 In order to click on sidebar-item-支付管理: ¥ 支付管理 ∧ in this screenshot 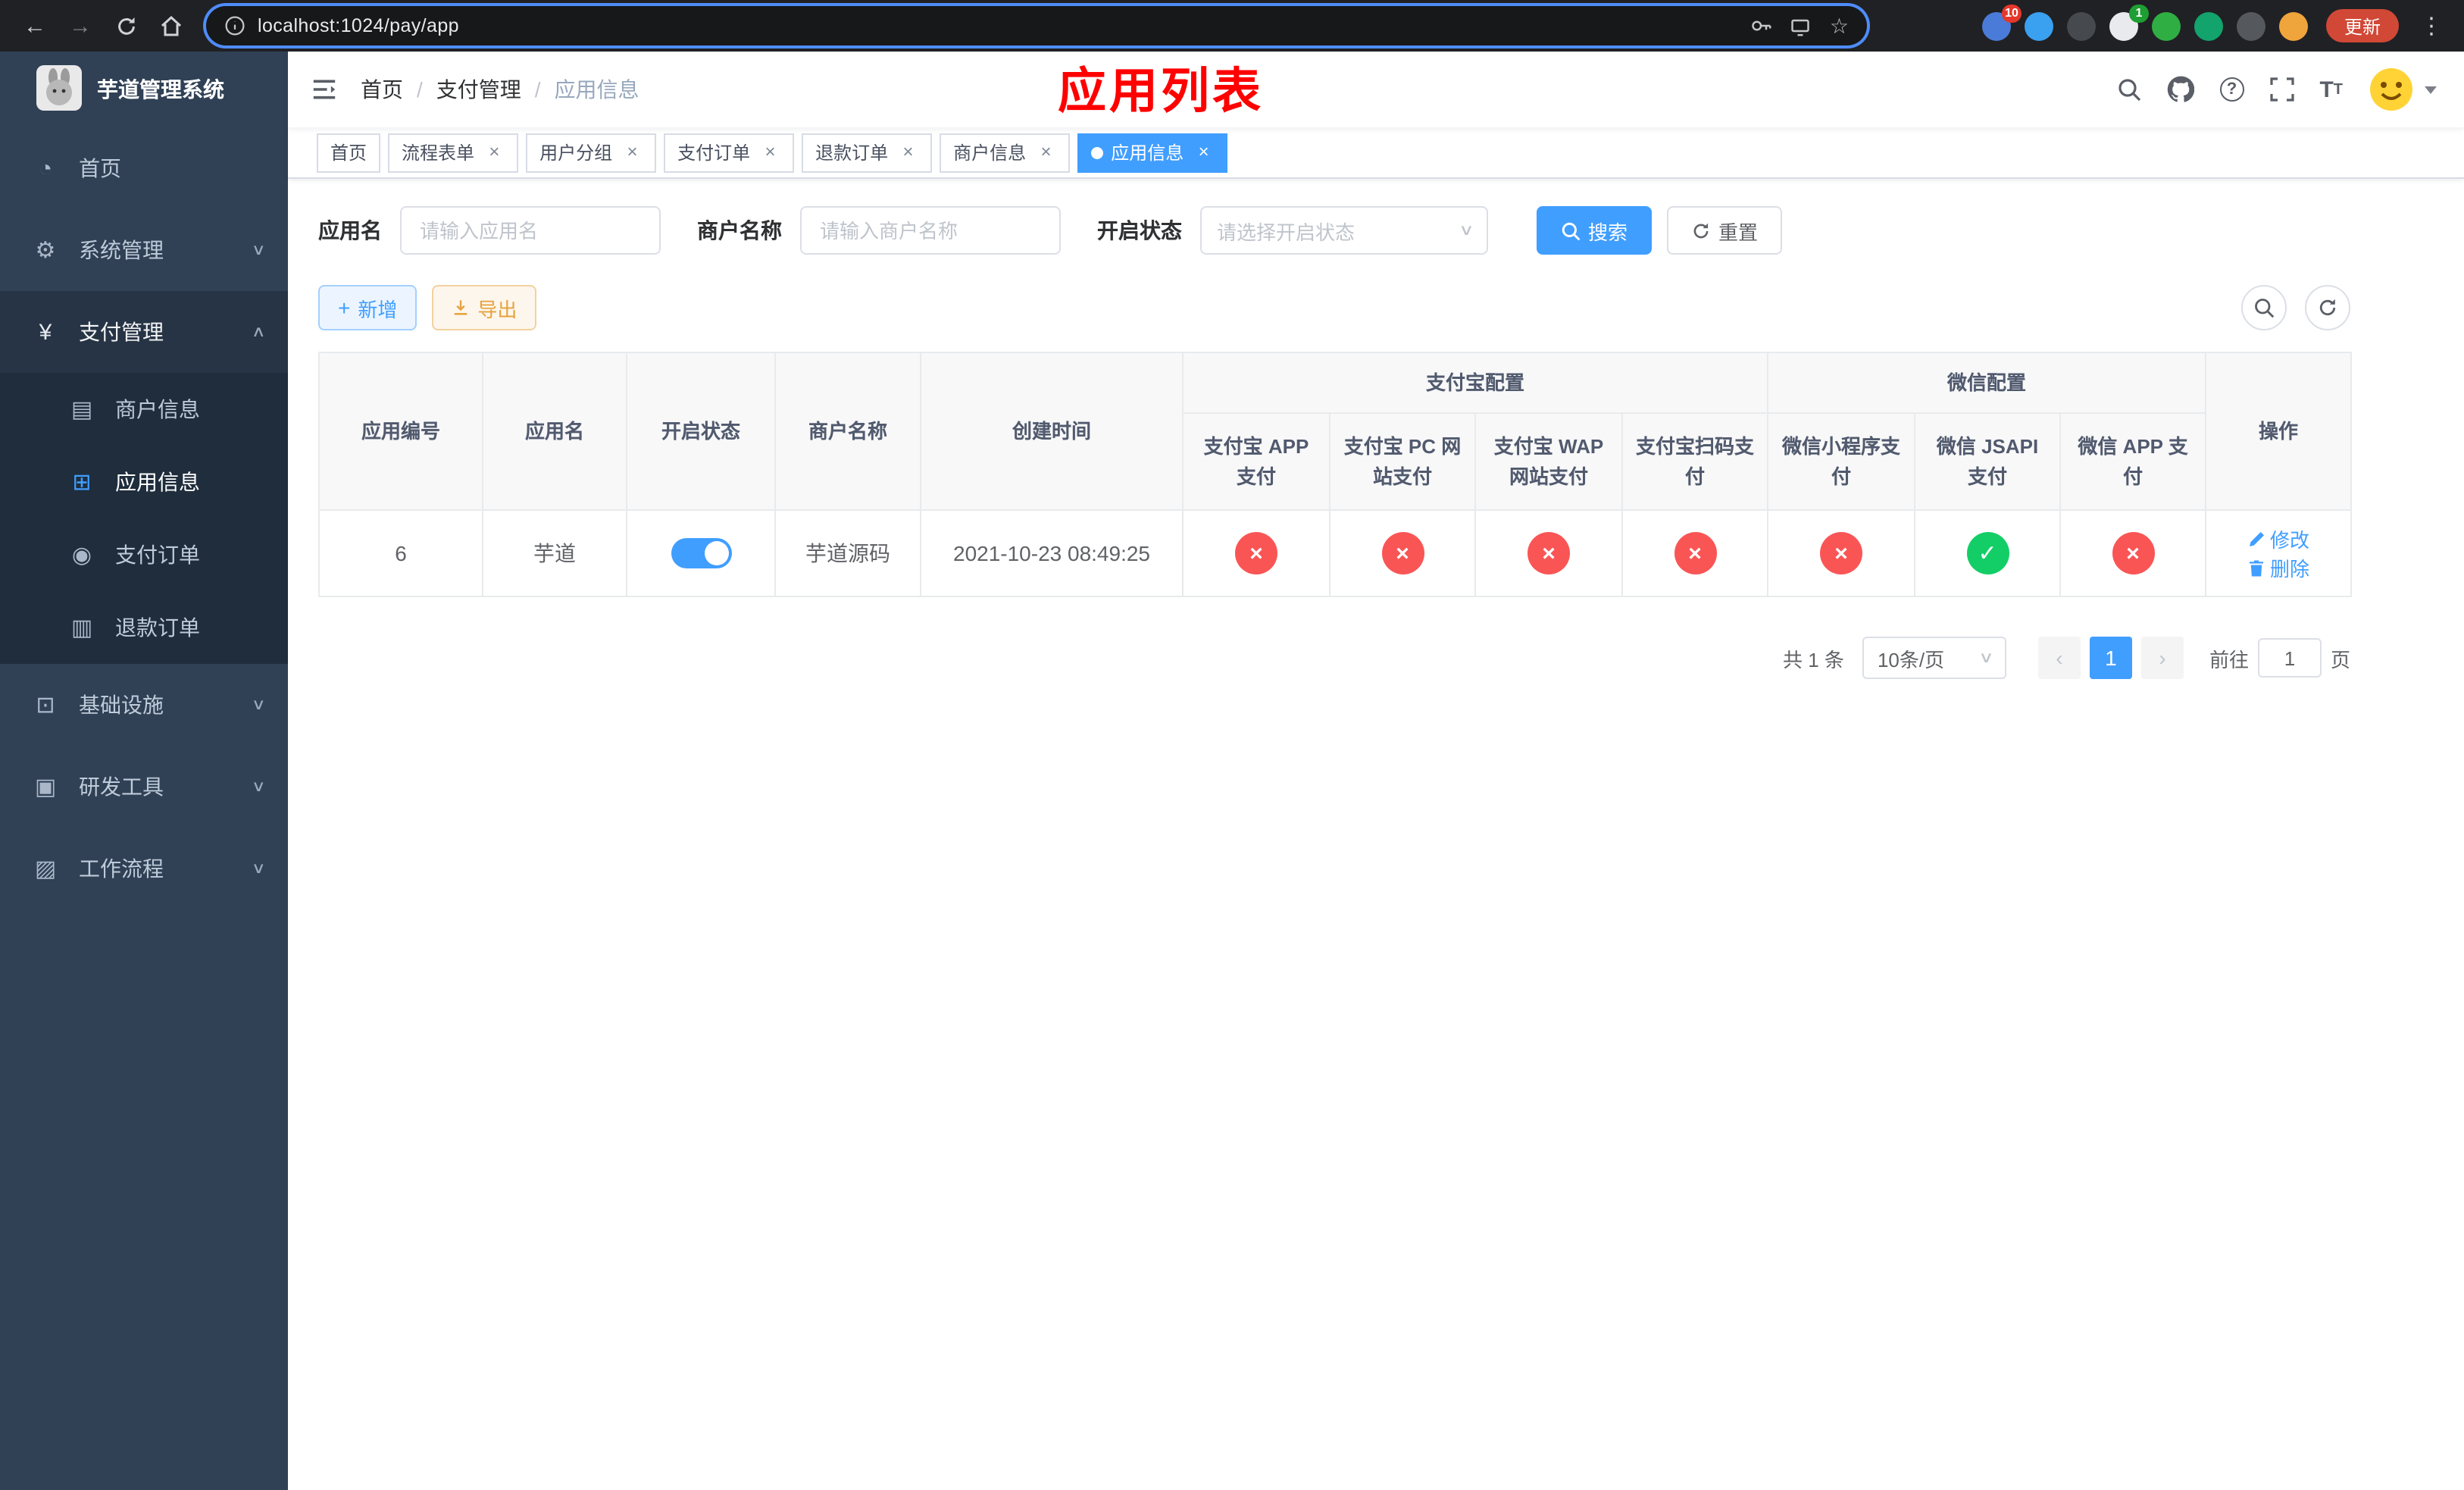, I will do `click(144, 332)`.